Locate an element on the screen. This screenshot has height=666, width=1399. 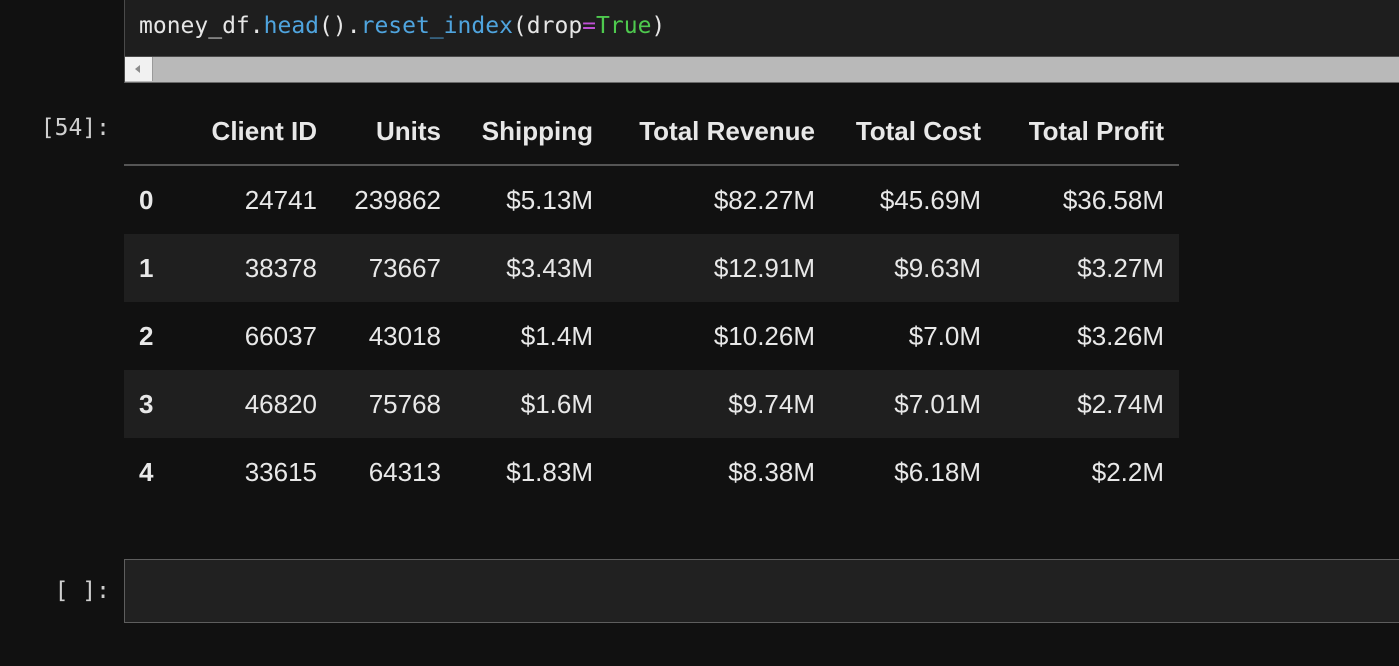
cell-total-cost: $9.63M is located at coordinates (937, 267).